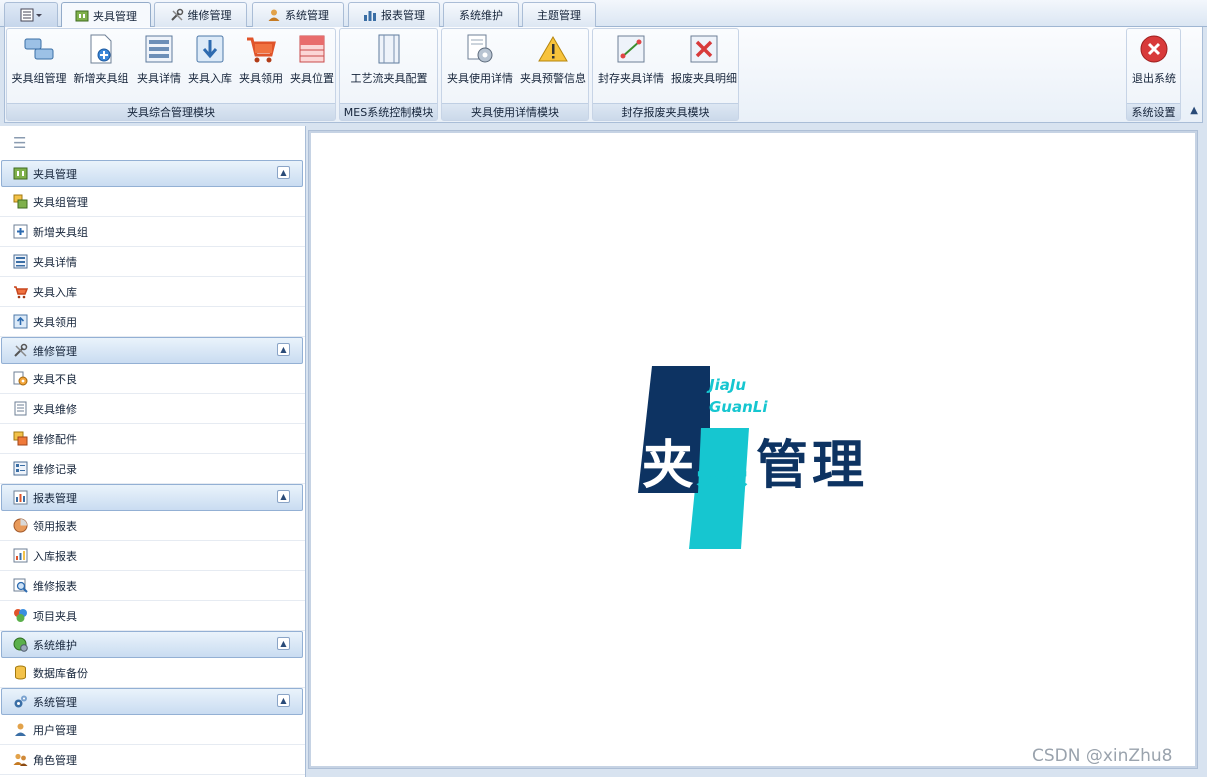 The image size is (1207, 777). Describe the element at coordinates (20, 644) in the screenshot. I see `globe-settings-icon` at that location.